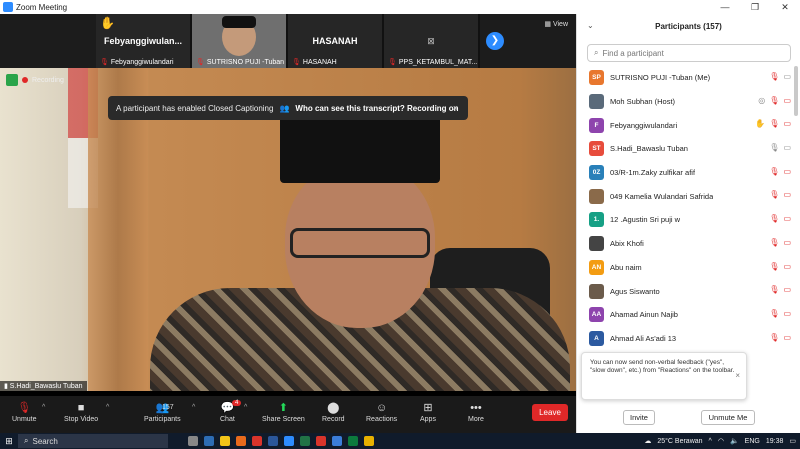  I want to click on leave-button: Leave, so click(550, 412).